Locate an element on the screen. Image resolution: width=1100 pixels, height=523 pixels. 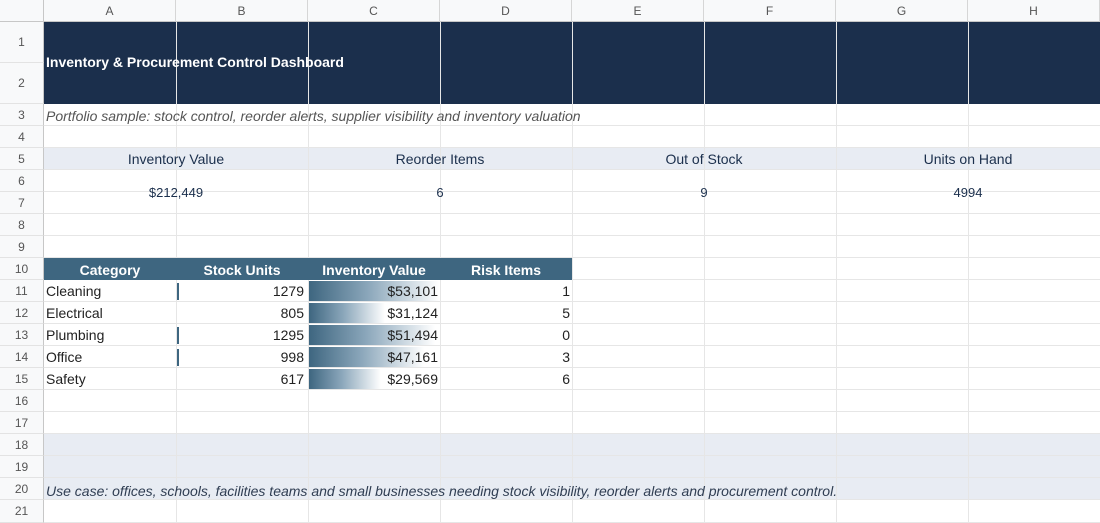
category-cell: Plumbing is located at coordinates (110, 335).